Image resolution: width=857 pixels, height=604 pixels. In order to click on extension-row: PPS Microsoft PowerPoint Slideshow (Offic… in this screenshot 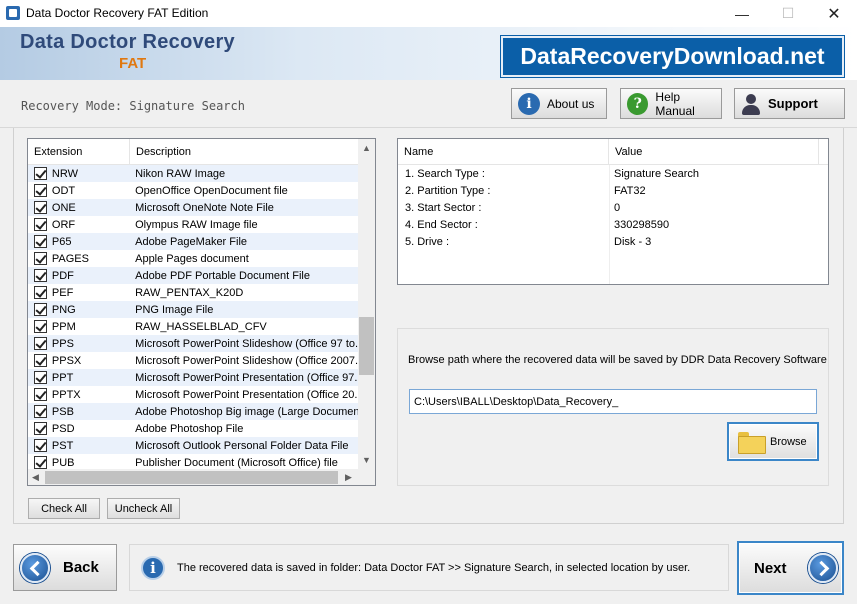, I will do `click(193, 343)`.